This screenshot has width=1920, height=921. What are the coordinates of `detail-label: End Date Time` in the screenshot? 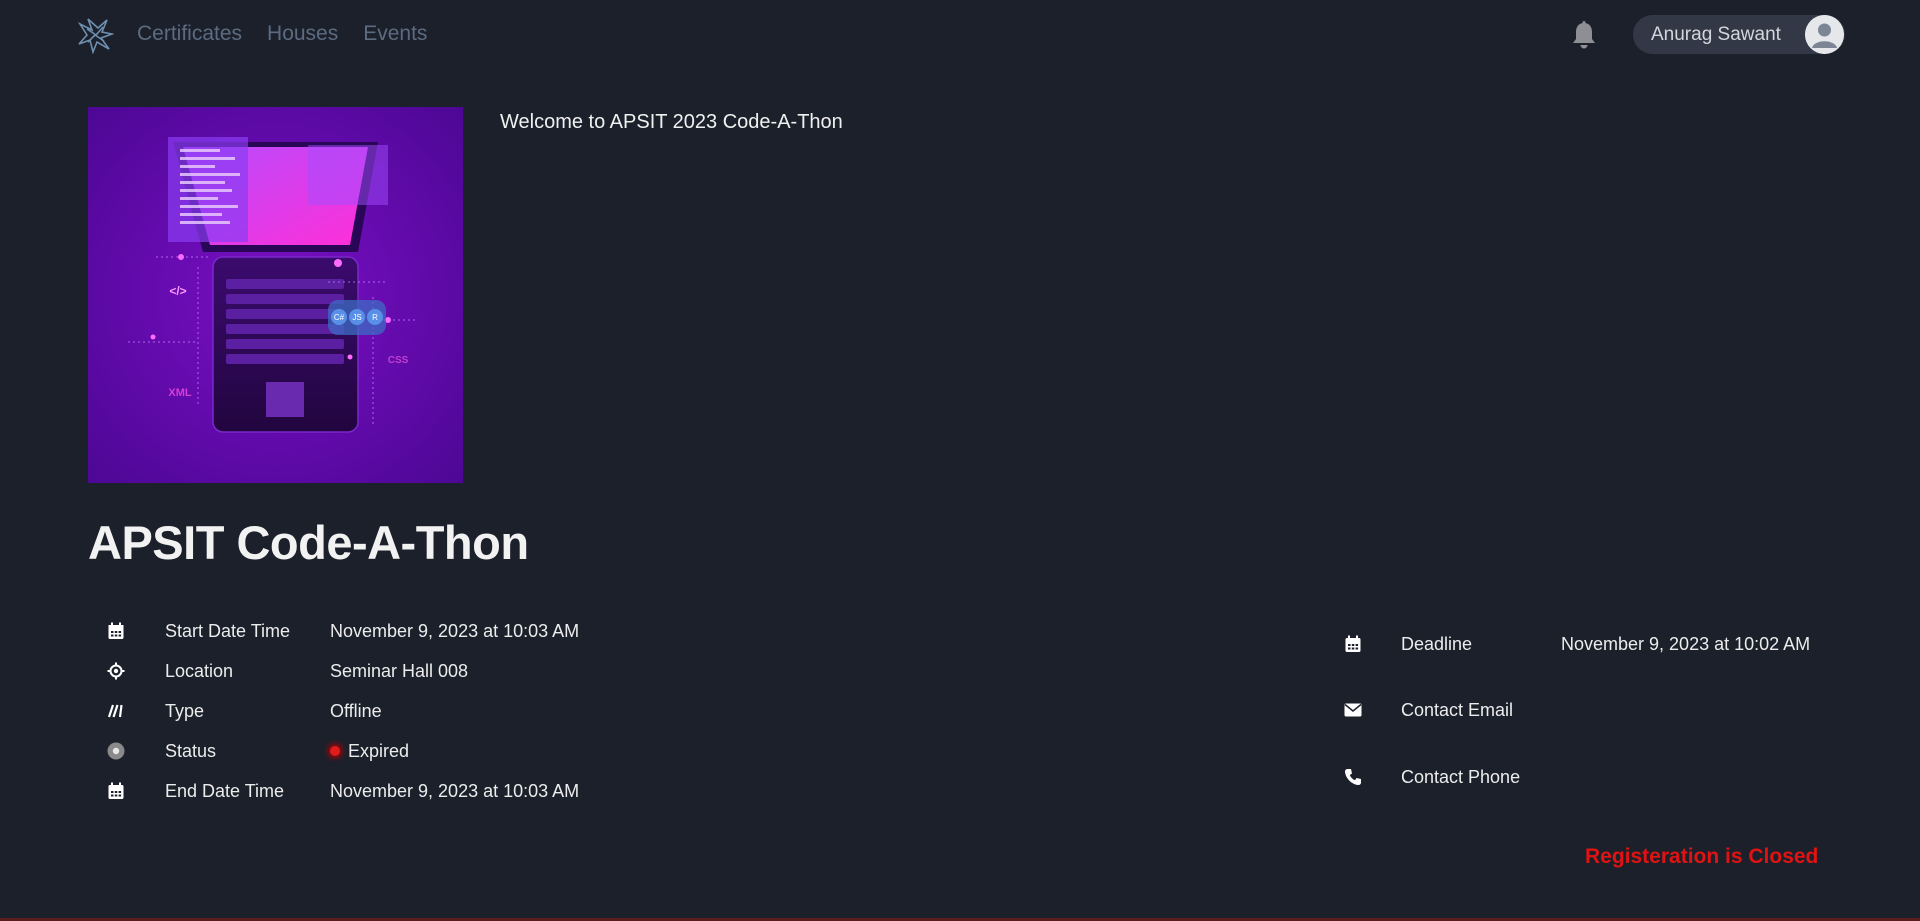 It's located at (225, 790).